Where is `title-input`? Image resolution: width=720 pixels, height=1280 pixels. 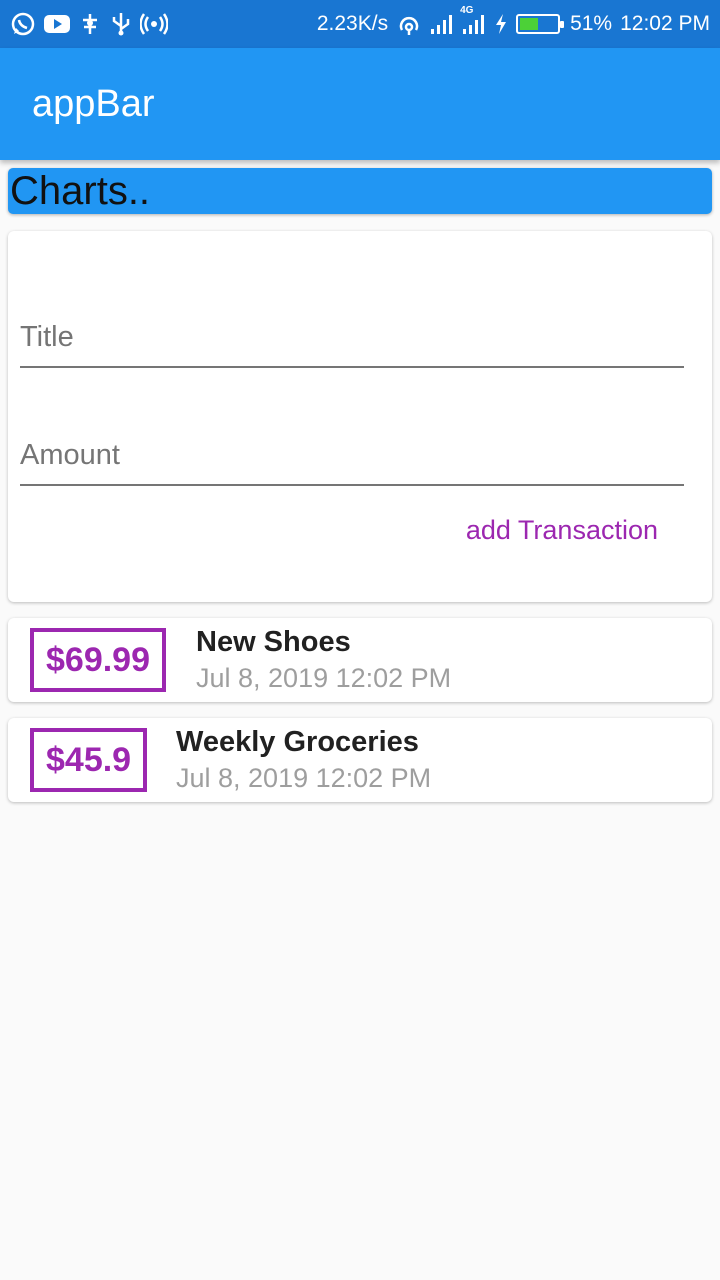
title-input is located at coordinates (352, 337).